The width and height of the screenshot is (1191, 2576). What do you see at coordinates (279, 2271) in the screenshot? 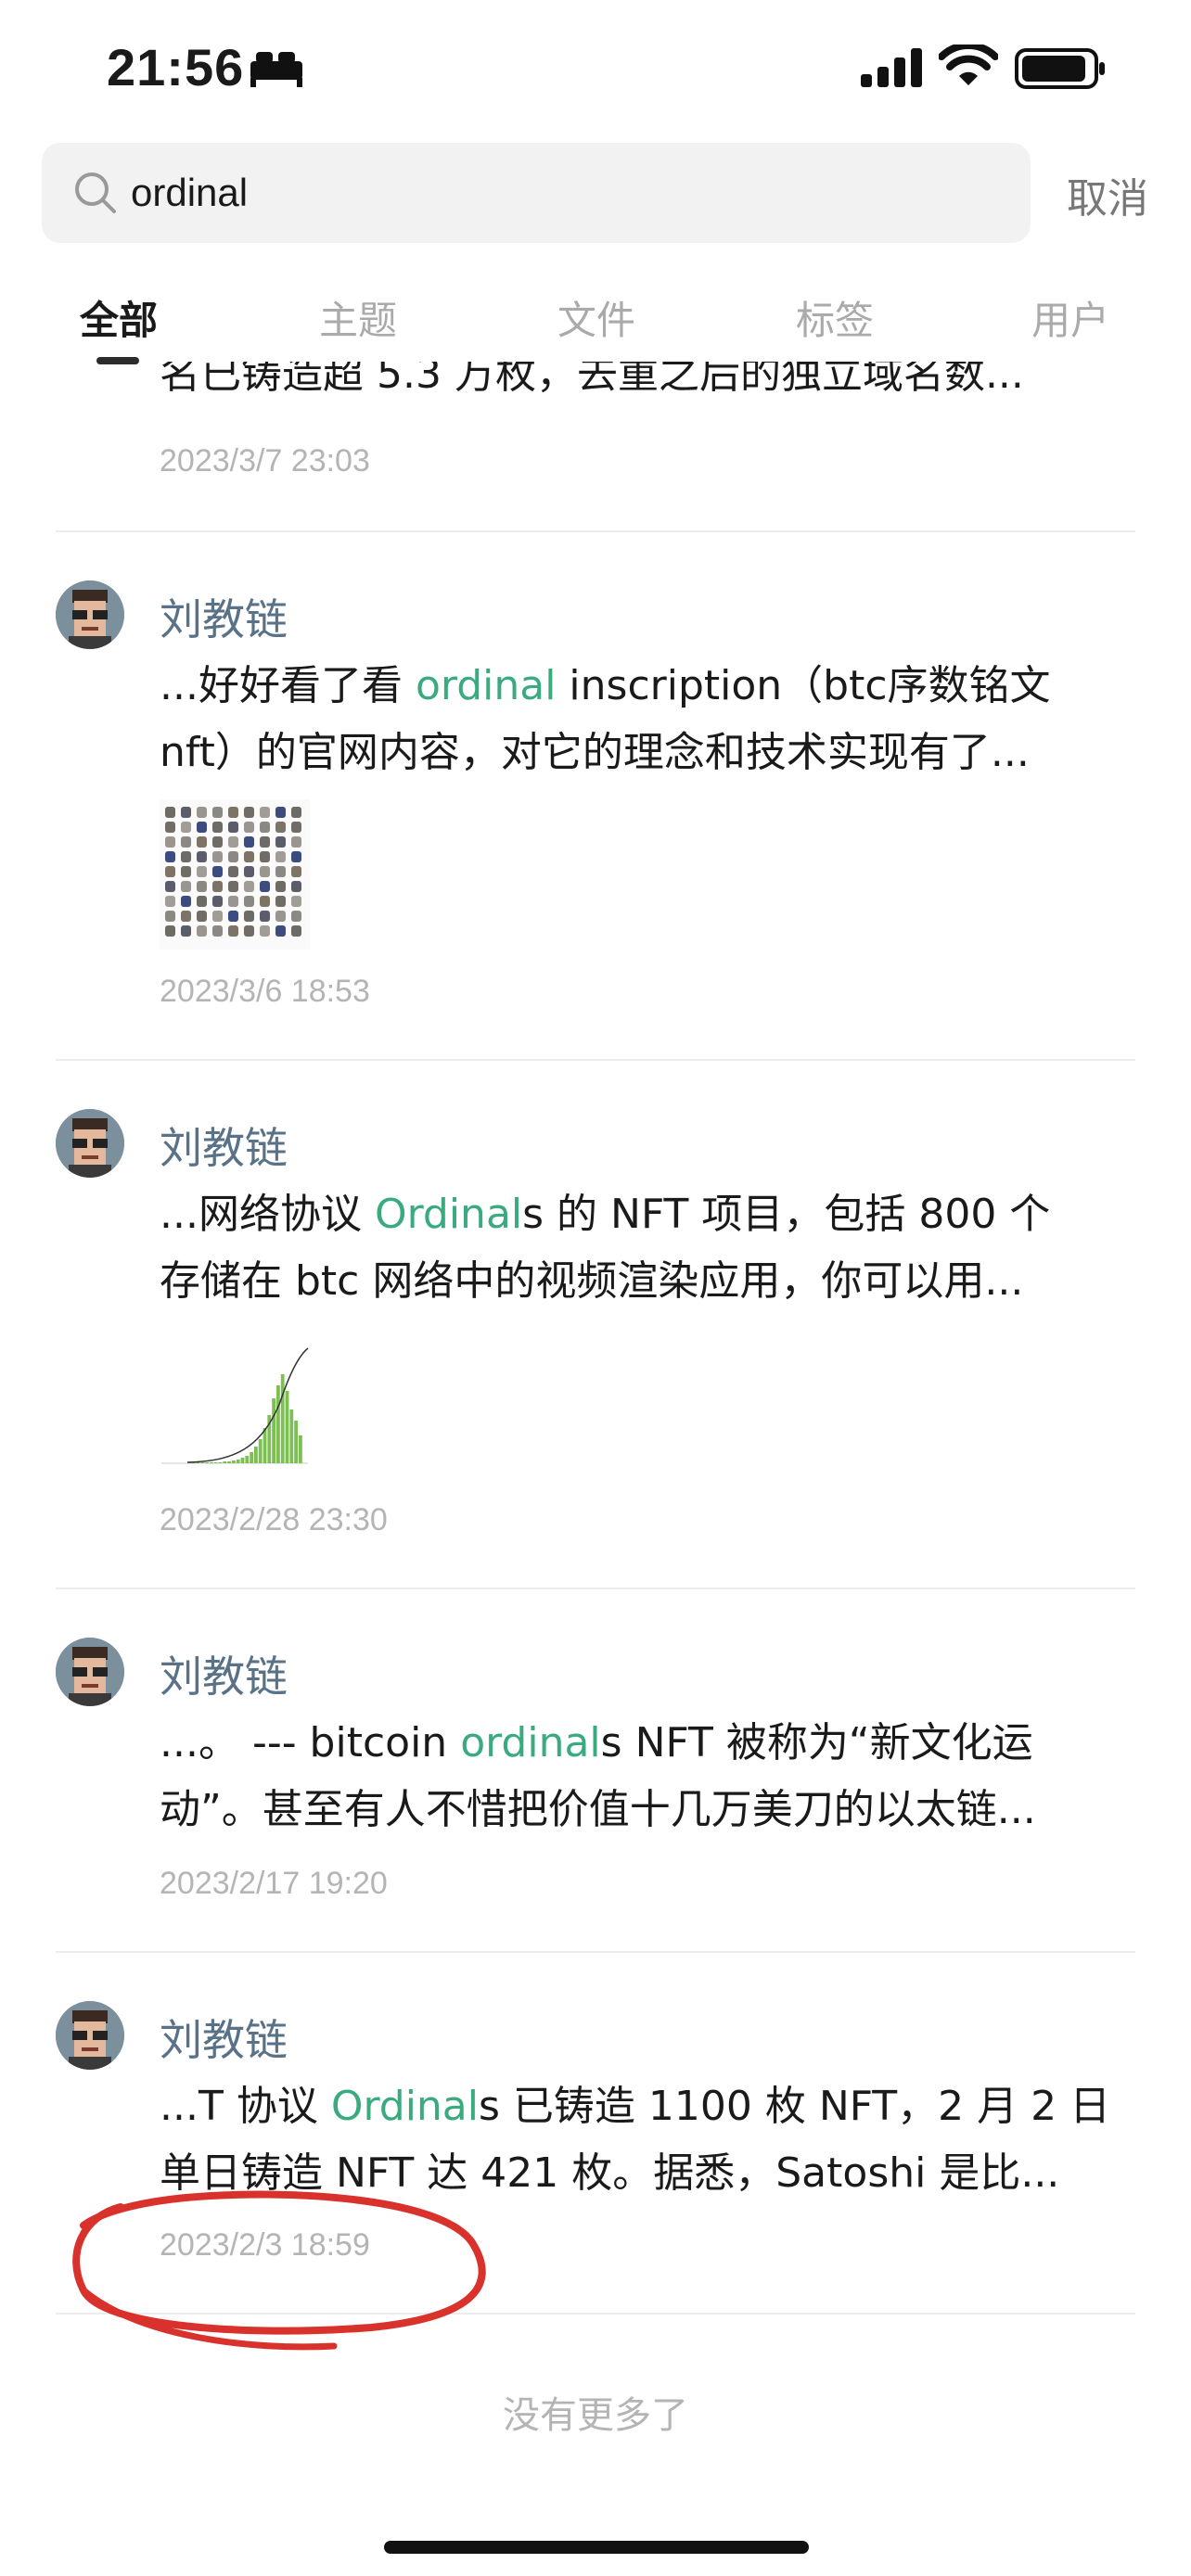
I see `red-circle-annotation` at bounding box center [279, 2271].